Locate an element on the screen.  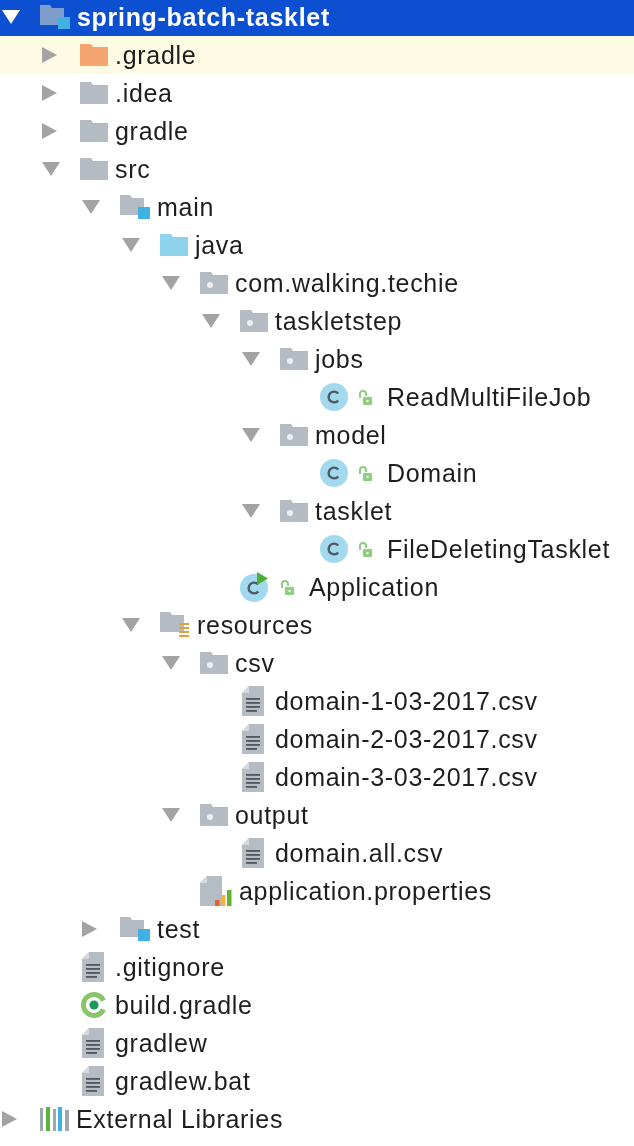
tree-item: com.walking.techie is located at coordinates (310, 283).